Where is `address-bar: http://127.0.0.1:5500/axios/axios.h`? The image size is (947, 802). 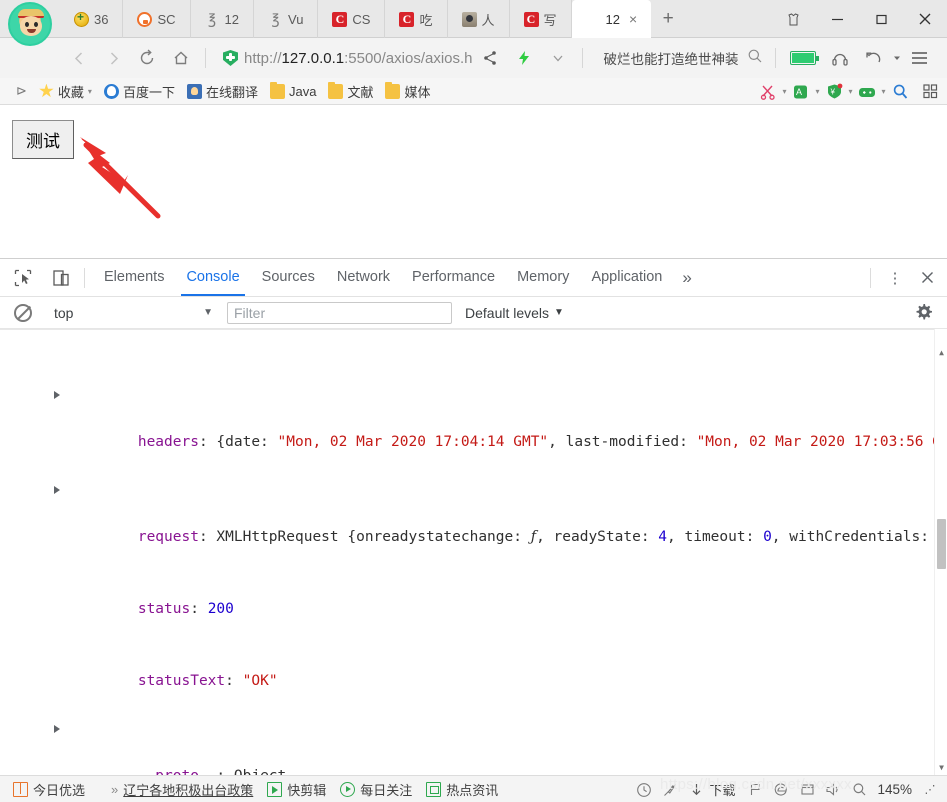 address-bar: http://127.0.0.1:5500/axios/axios.h is located at coordinates (348, 58).